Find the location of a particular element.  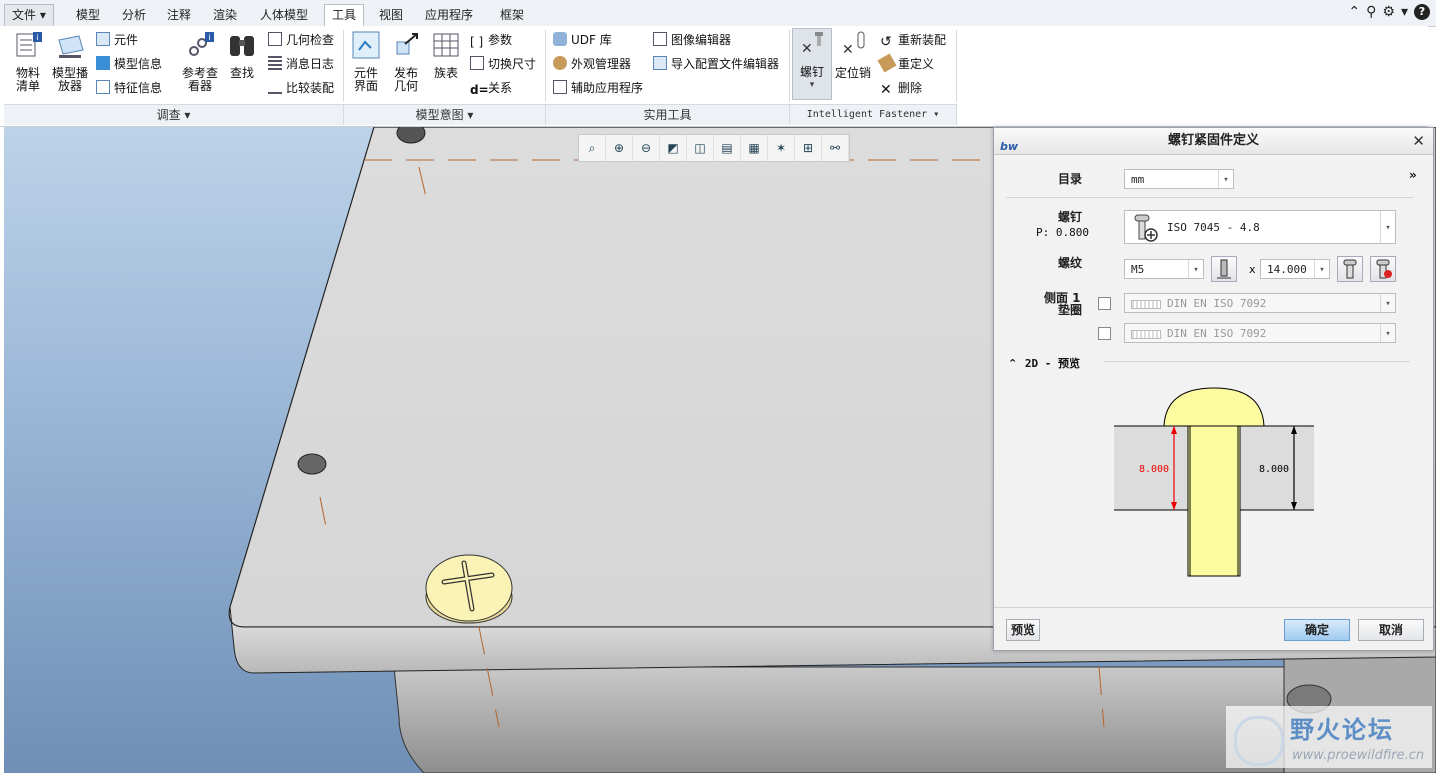

screw-label: 螺钉 is located at coordinates (1070, 217).